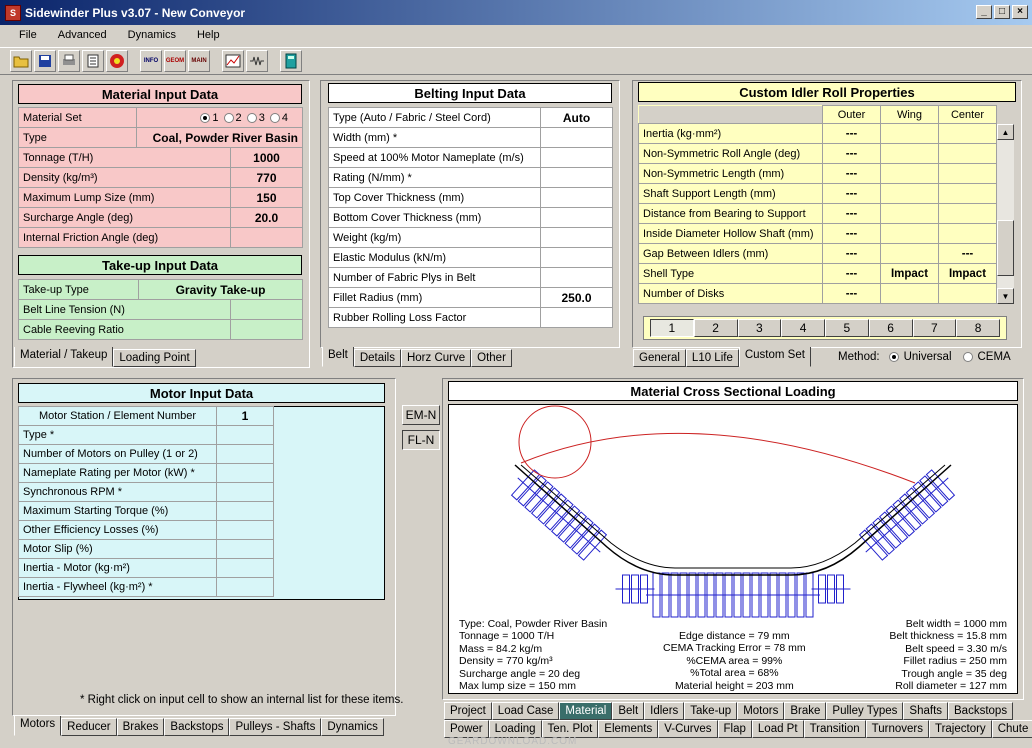 This screenshot has height=748, width=1032. I want to click on idler-page-8-button: 8, so click(978, 328).